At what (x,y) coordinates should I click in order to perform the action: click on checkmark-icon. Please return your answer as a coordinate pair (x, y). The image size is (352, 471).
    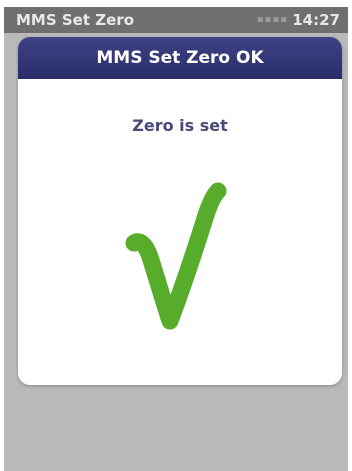
    Looking at the image, I should click on (178, 259).